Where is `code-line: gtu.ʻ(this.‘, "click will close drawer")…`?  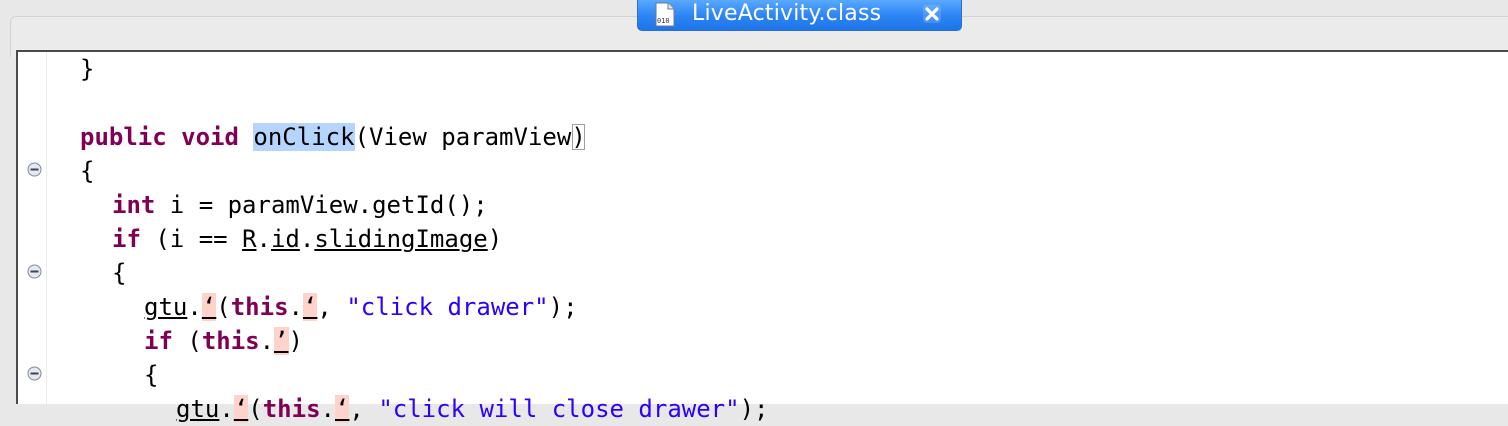
code-line: gtu.ʻ(this.‘, "click will close drawer")… is located at coordinates (472, 409).